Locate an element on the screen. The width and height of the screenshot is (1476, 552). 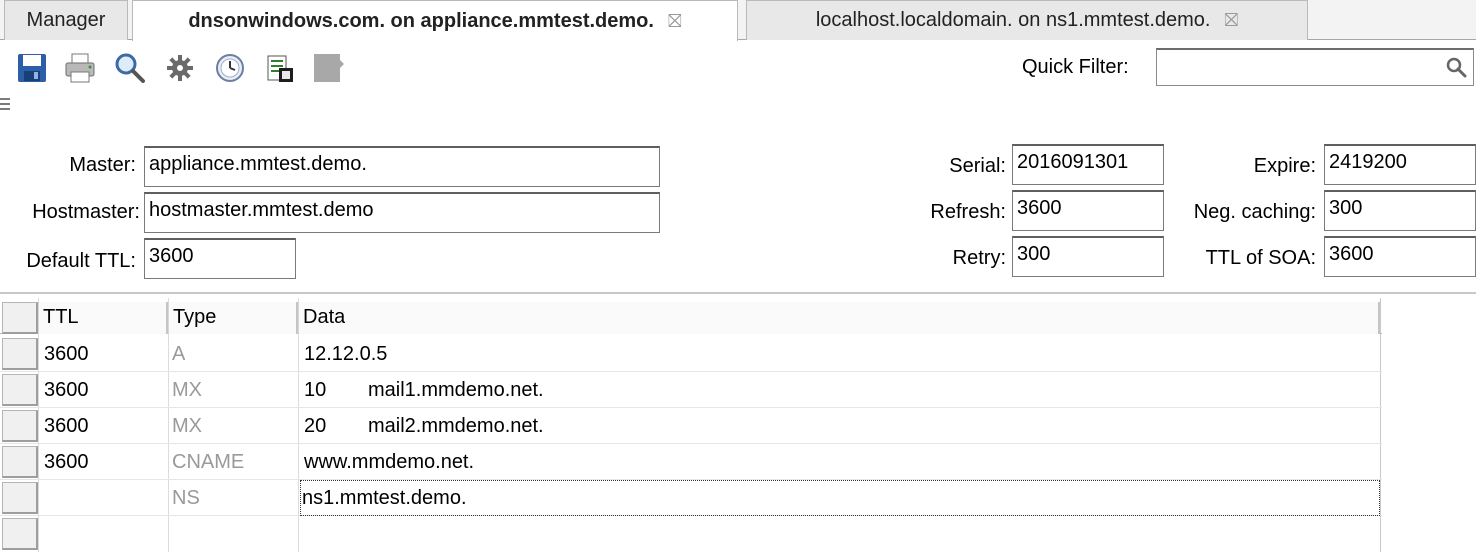
expire-field: 2419200 is located at coordinates (1400, 164).